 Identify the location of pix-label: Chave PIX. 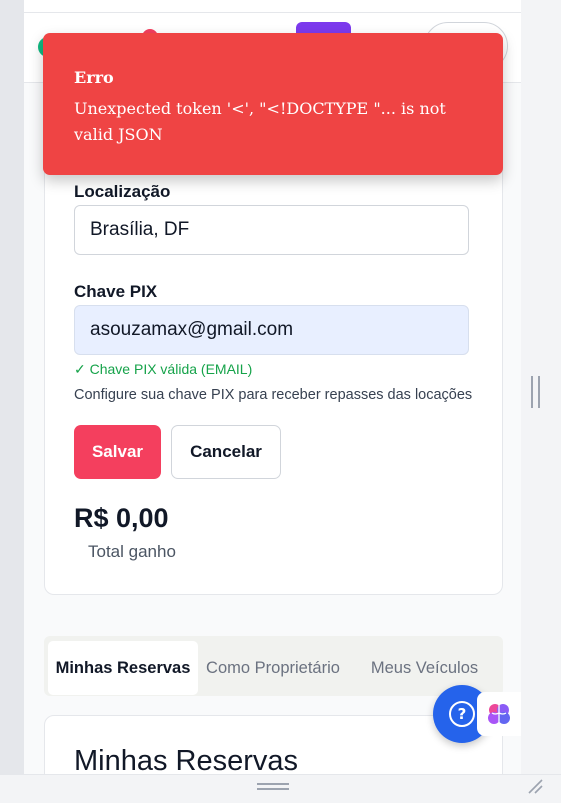
(116, 291).